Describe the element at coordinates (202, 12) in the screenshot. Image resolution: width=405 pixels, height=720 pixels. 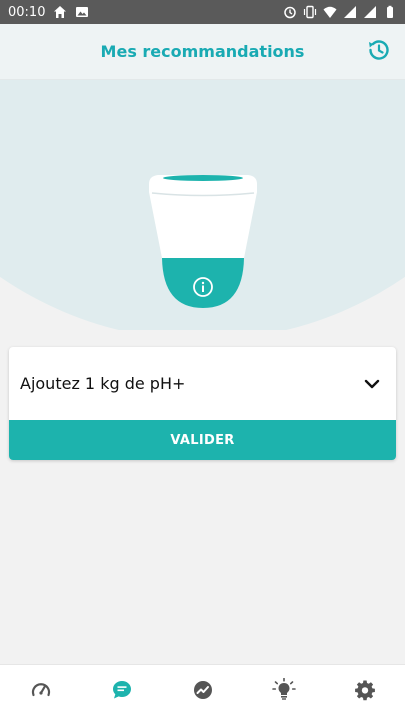
I see `status-bar: 00:10` at that location.